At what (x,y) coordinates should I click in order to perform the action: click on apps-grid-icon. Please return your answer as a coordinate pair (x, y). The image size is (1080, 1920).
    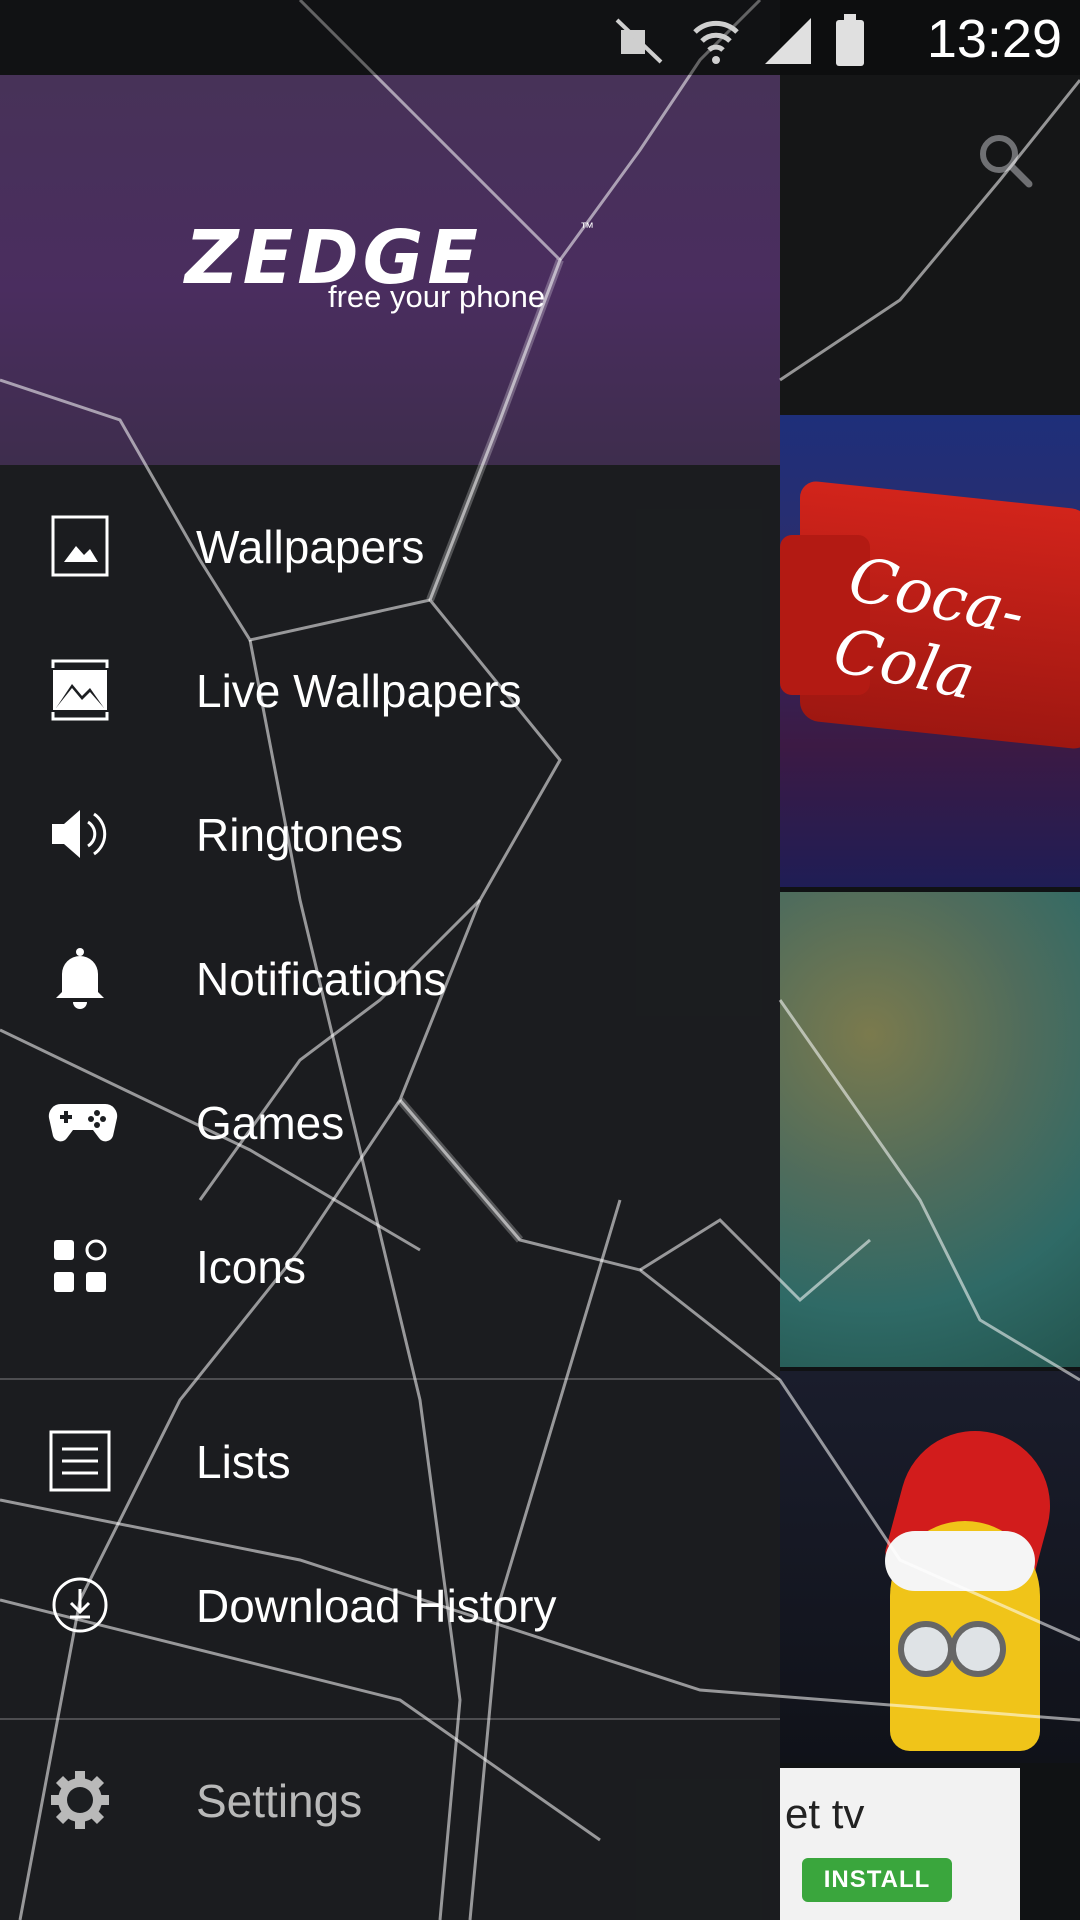
    Looking at the image, I should click on (80, 1266).